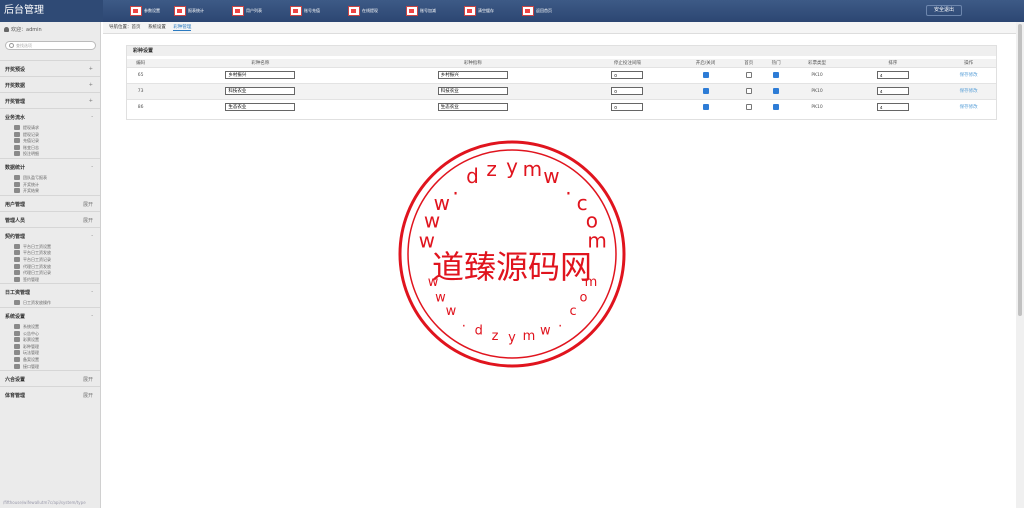 Image resolution: width=1024 pixels, height=508 pixels. What do you see at coordinates (421, 11) in the screenshot?
I see `topnav-item-5: 账号加减` at bounding box center [421, 11].